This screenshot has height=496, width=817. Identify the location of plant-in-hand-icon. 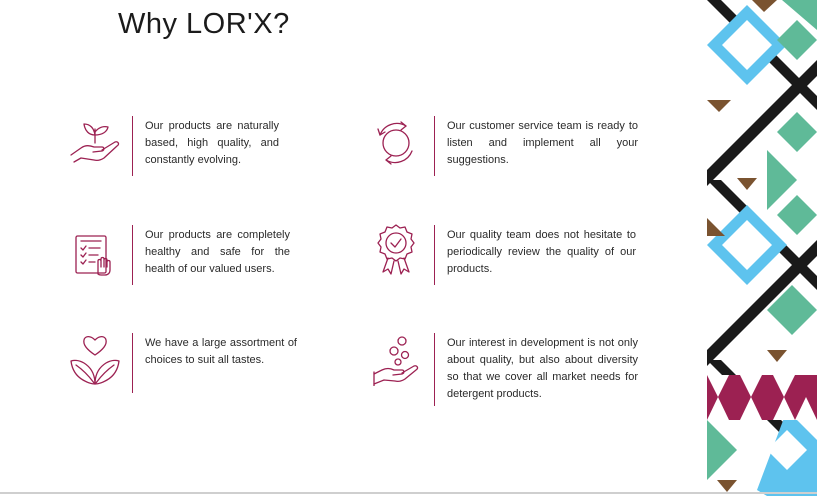
(96, 141).